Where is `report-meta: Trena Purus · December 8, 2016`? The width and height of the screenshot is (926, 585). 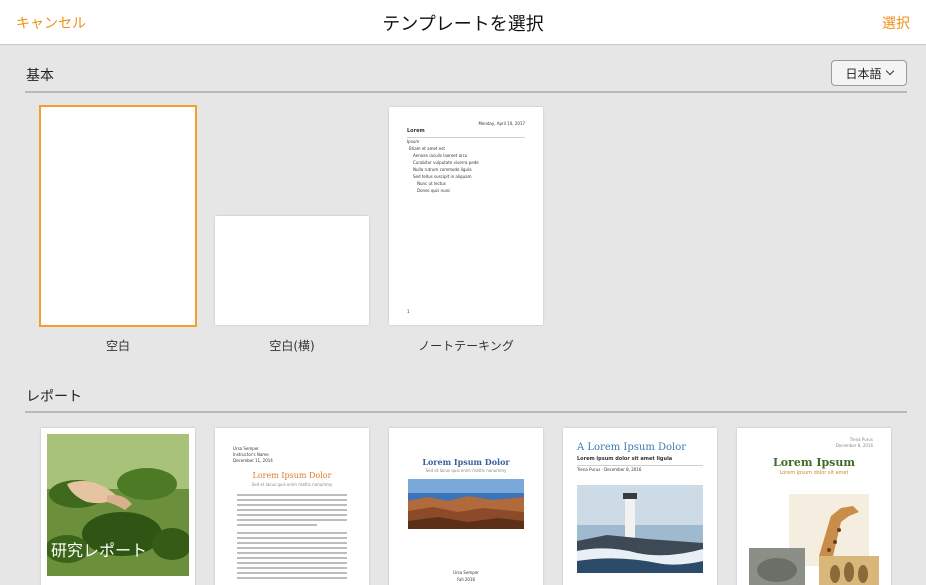 report-meta: Trena Purus · December 8, 2016 is located at coordinates (609, 469).